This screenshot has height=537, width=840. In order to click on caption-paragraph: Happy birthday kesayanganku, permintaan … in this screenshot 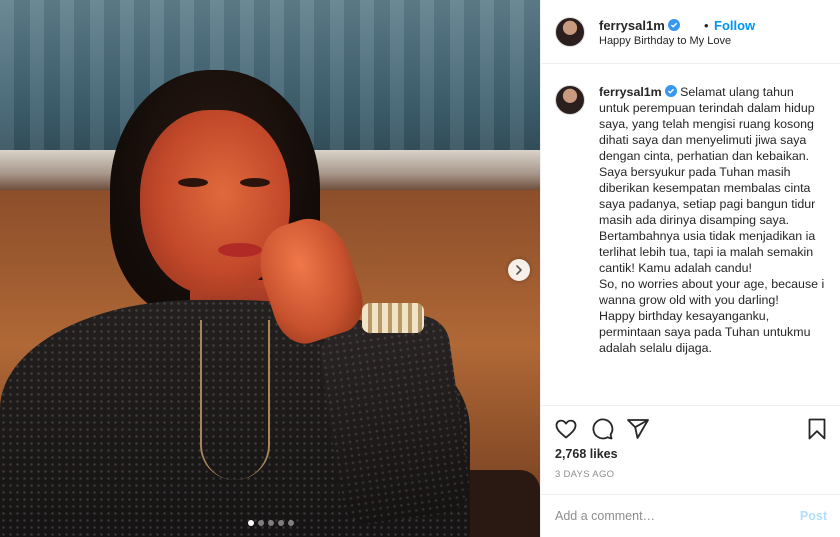, I will do `click(705, 332)`.